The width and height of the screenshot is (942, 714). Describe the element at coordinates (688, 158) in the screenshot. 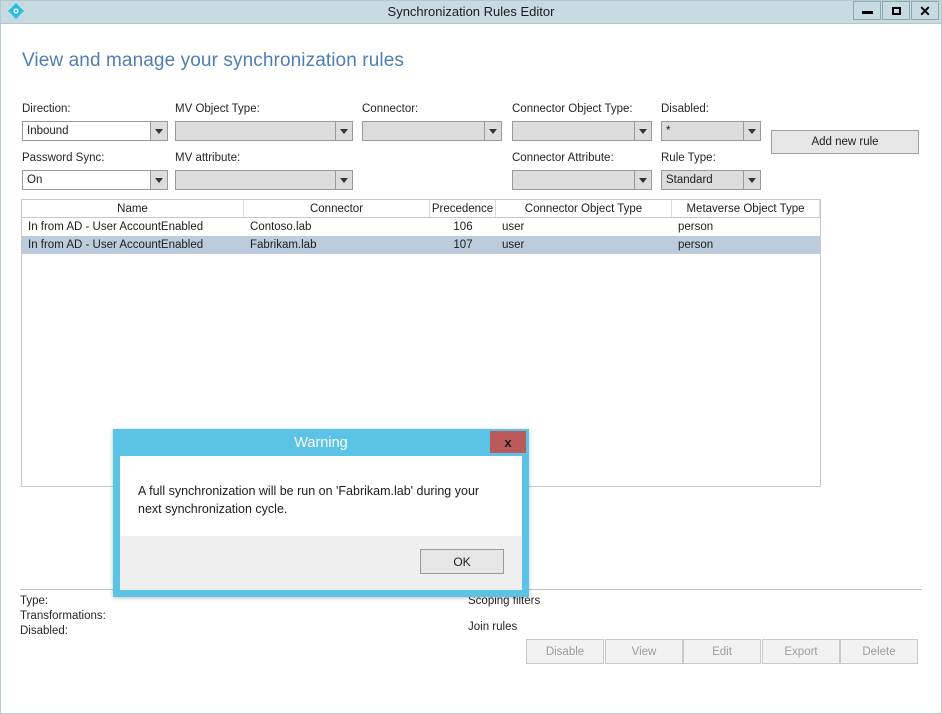

I see `label-rule-type: Rule Type:` at that location.